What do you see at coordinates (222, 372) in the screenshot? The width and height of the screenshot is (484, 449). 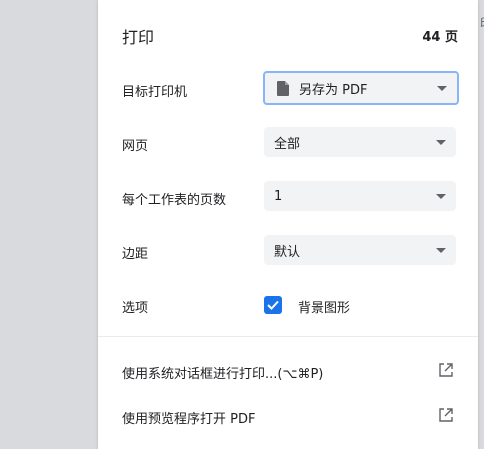 I see `system-dialog-link: 使用系统对话框进行打印...(⌥⌘P)` at bounding box center [222, 372].